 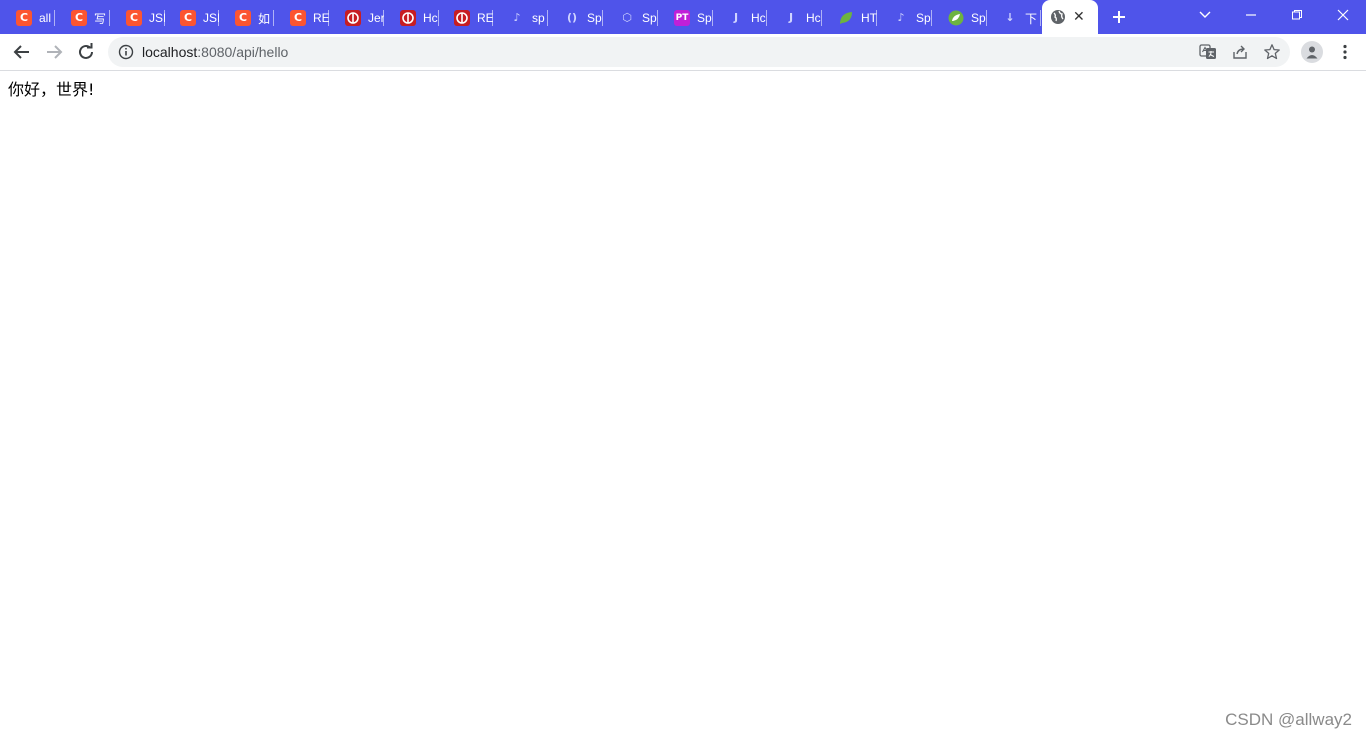 I want to click on tab-13: J Hc, so click(x=739, y=18).